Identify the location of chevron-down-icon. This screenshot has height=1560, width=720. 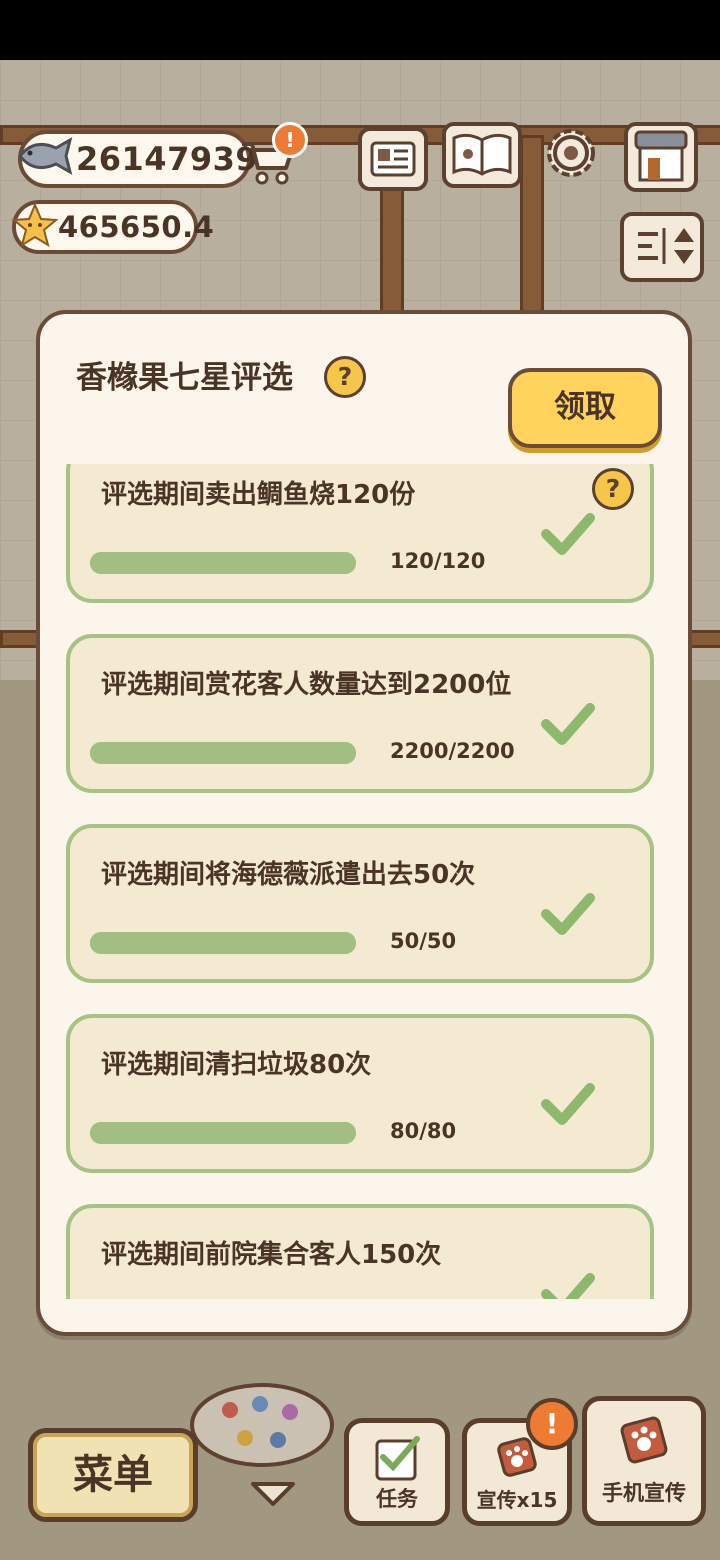
(273, 1494).